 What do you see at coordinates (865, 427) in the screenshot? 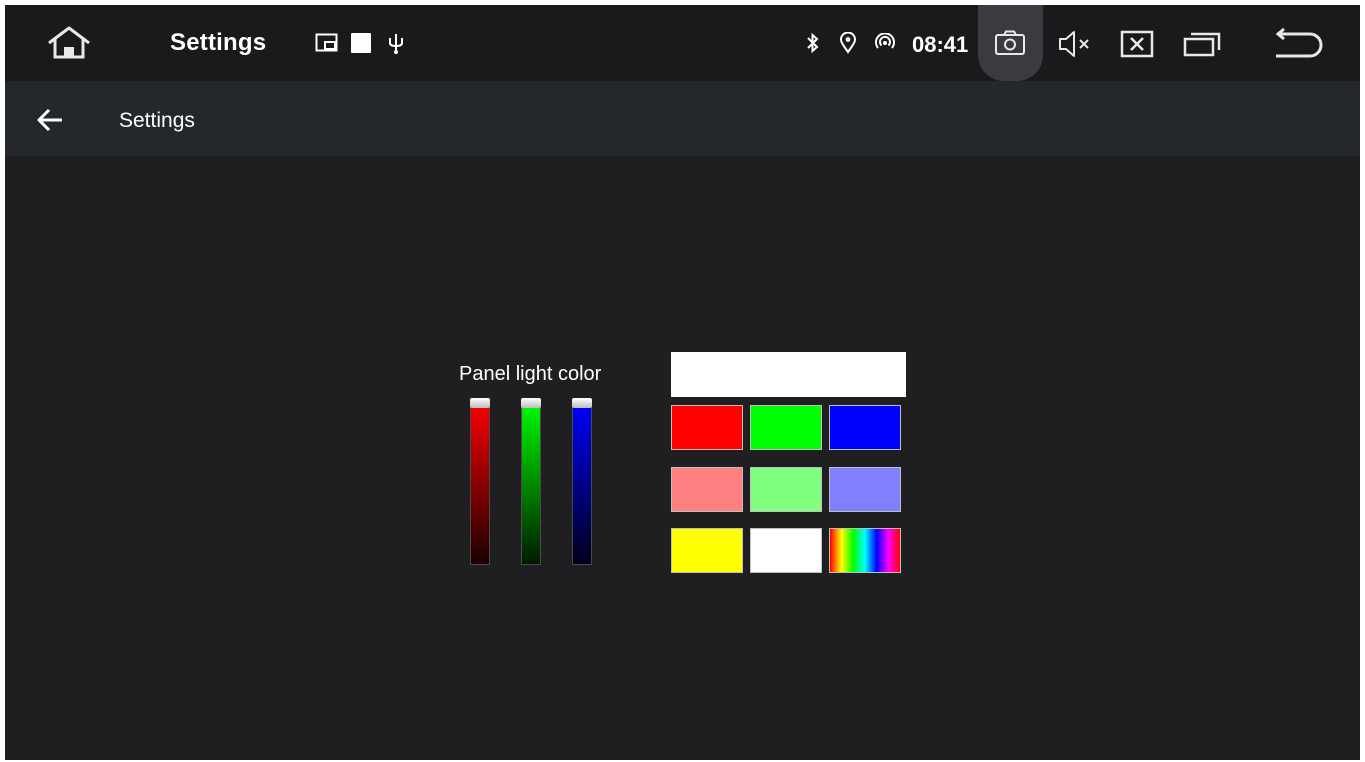
I see `swatch-blue` at bounding box center [865, 427].